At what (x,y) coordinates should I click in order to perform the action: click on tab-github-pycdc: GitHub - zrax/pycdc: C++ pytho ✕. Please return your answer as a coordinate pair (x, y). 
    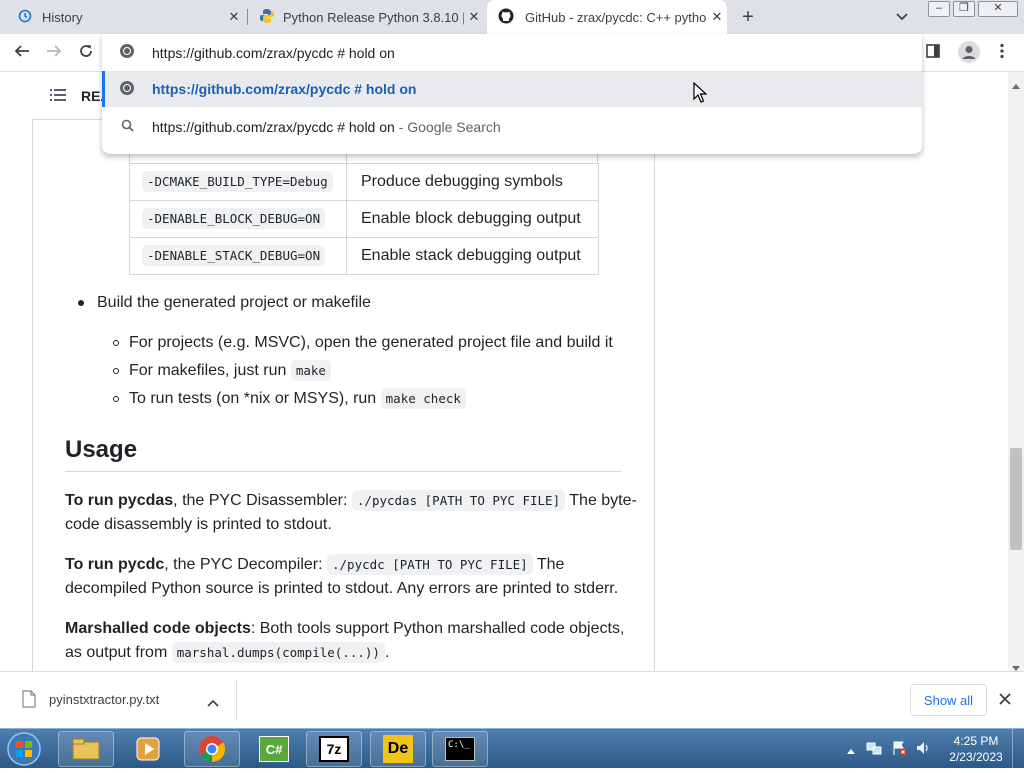
    Looking at the image, I should click on (607, 17).